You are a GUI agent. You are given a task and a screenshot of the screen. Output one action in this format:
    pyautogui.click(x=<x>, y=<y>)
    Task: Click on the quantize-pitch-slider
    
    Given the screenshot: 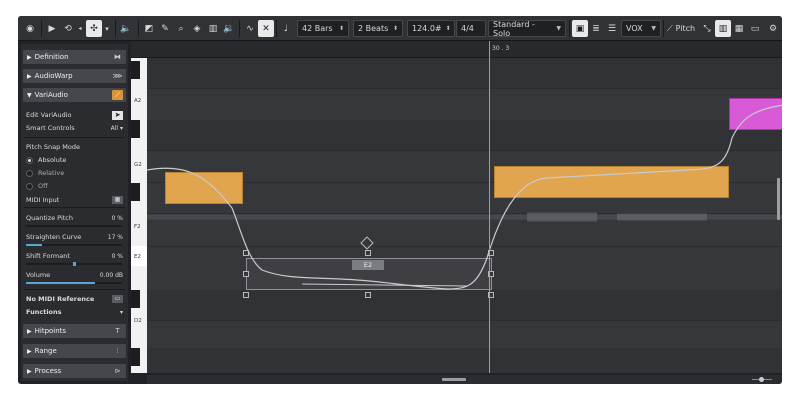 What is the action you would take?
    pyautogui.click(x=74, y=226)
    